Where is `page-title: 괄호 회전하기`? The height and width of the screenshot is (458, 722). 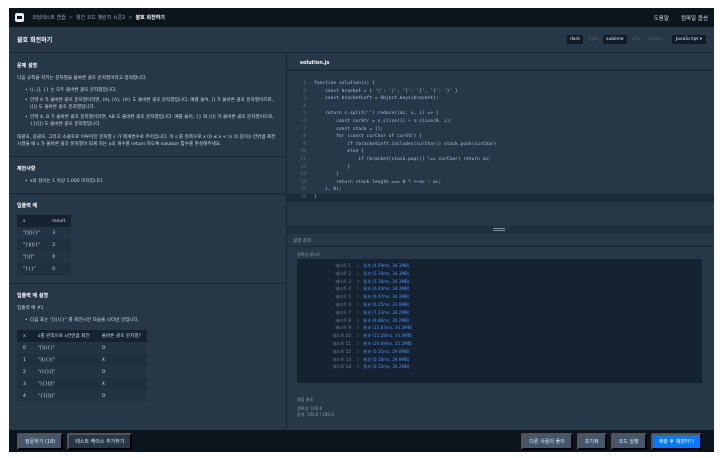 page-title: 괄호 회전하기 is located at coordinates (35, 40).